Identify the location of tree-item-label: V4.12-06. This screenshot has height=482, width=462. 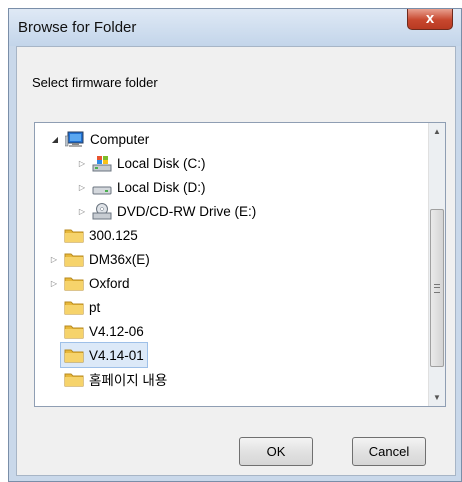
(116, 331).